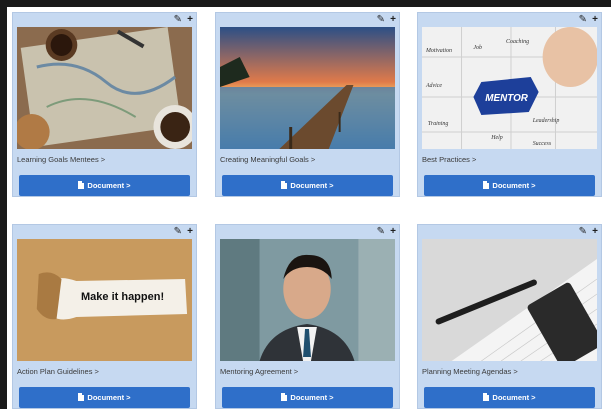 This screenshot has width=611, height=409. I want to click on svg-text: Leadership, so click(546, 121).